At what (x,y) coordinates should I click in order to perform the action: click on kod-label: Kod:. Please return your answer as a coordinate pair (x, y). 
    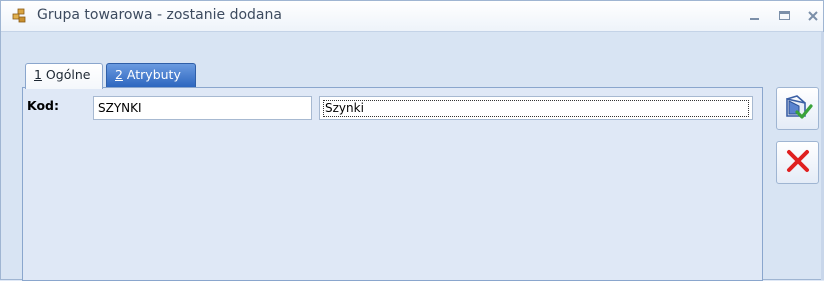
    Looking at the image, I should click on (43, 105).